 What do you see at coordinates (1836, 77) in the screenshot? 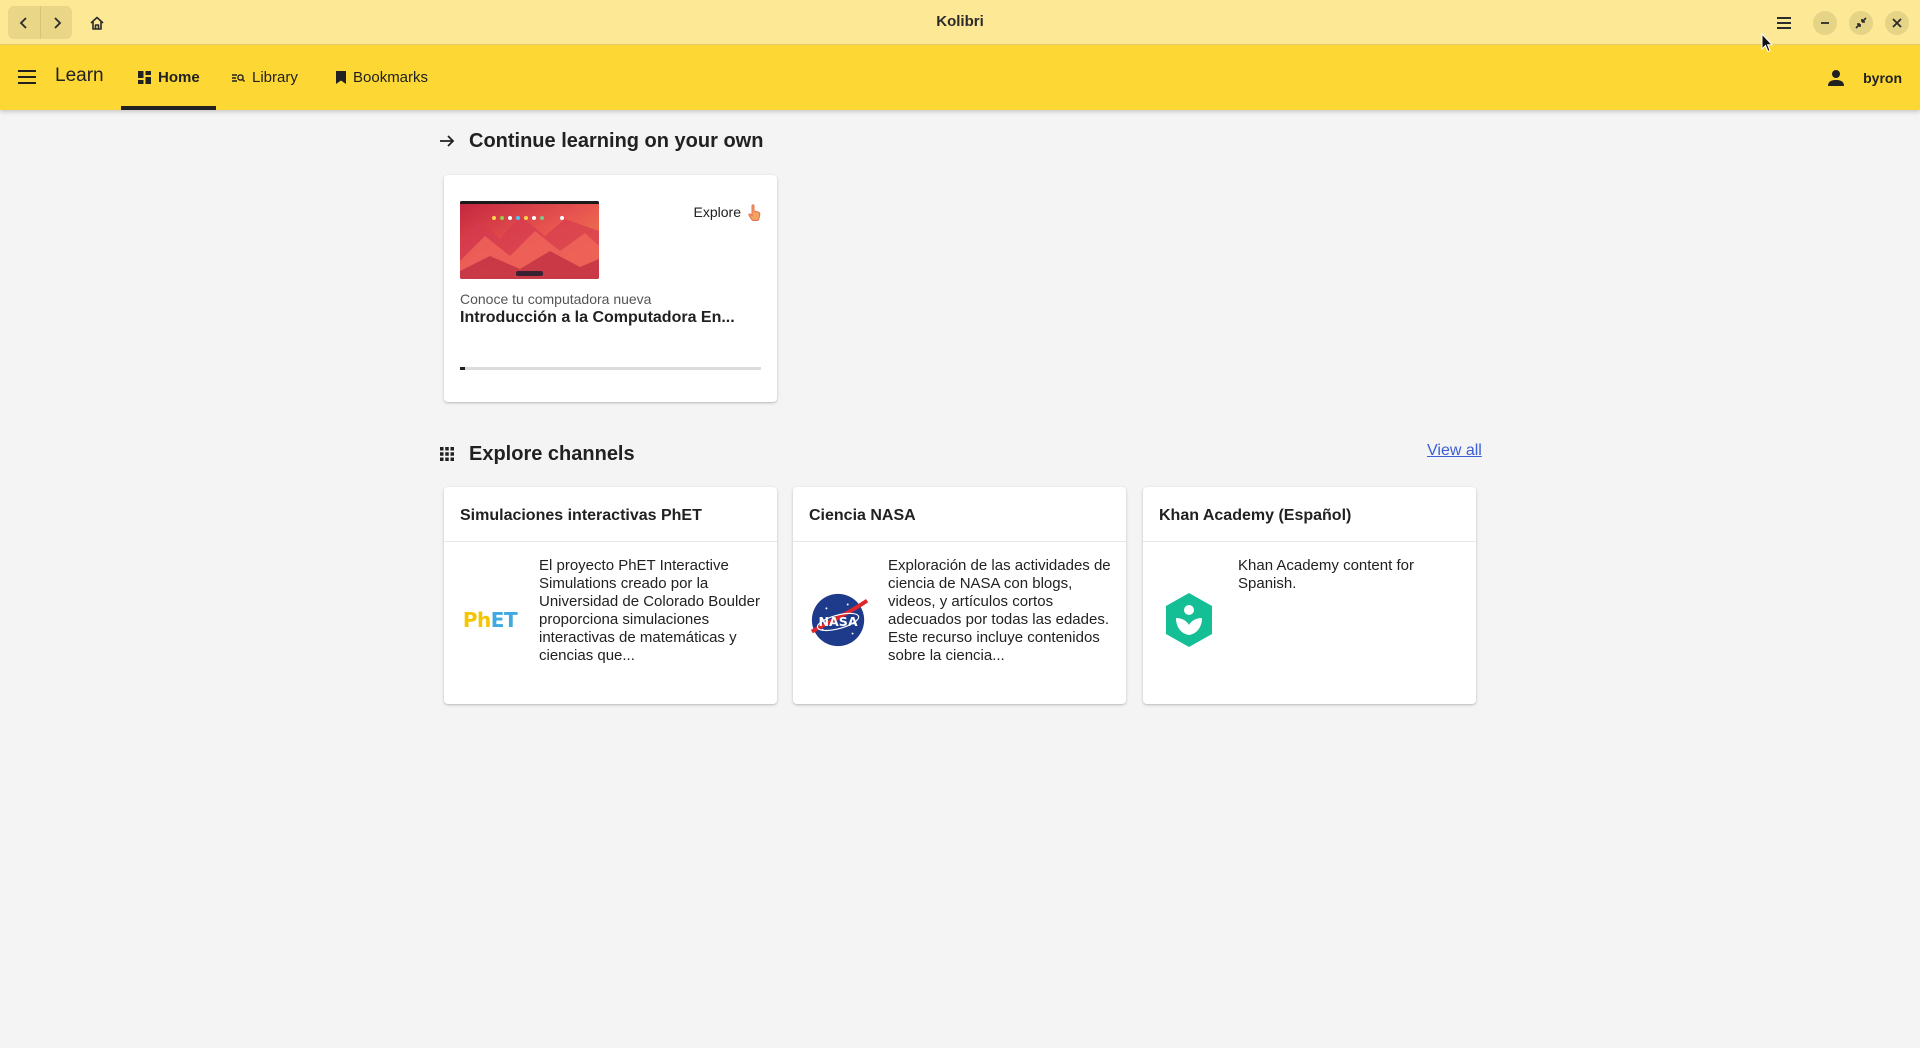
I see `person-icon` at bounding box center [1836, 77].